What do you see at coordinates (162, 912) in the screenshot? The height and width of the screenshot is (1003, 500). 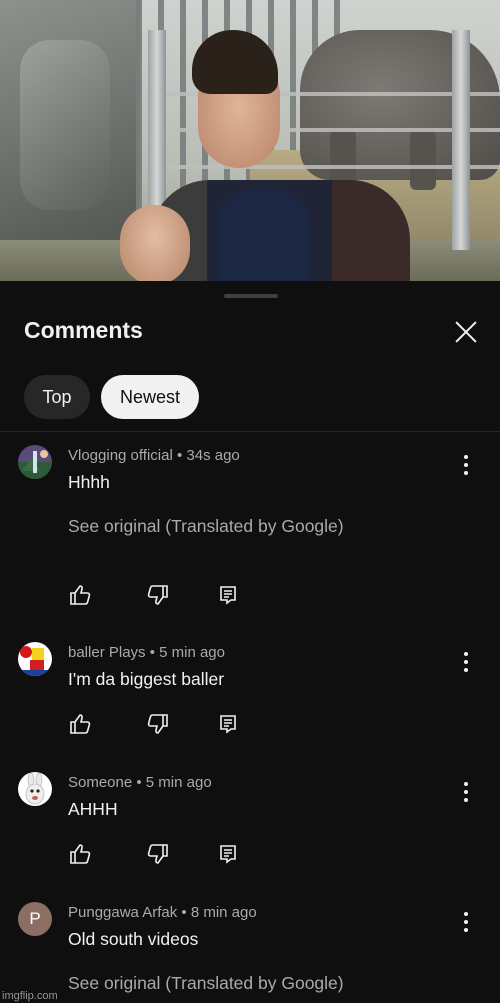 I see `comment-meta: Punggawa Arfak • 8 min ago` at bounding box center [162, 912].